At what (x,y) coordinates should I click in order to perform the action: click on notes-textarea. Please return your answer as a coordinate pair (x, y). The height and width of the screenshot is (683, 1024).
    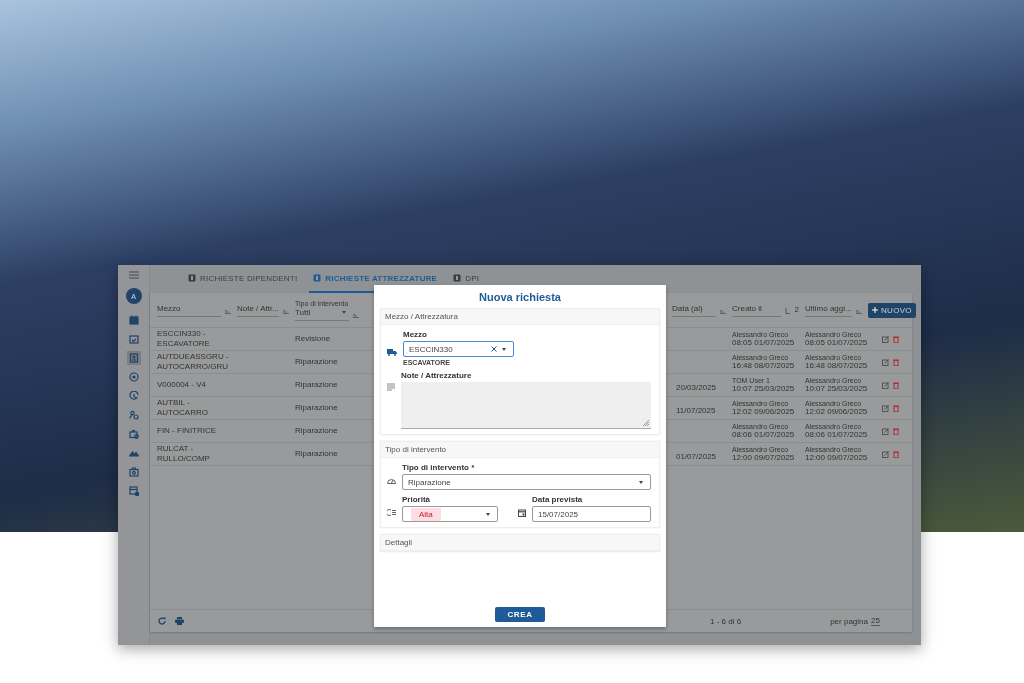
    Looking at the image, I should click on (526, 405).